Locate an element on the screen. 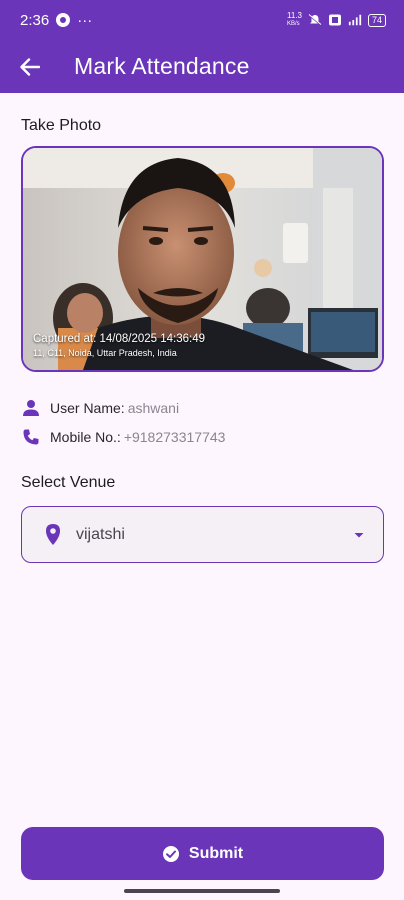  app-bar: Mark Attendance is located at coordinates (202, 66).